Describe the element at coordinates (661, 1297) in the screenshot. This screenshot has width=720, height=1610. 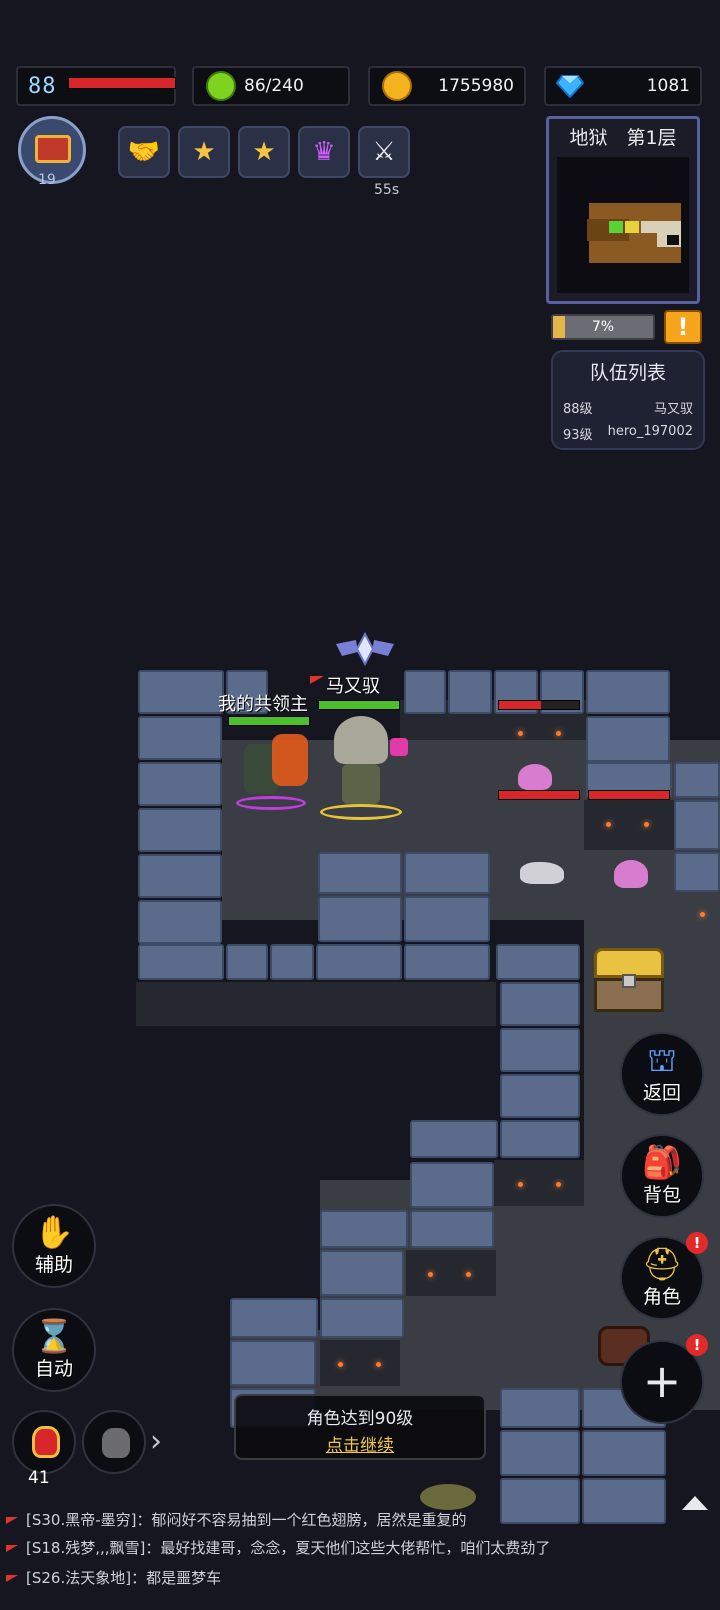
I see `role-label: 角色` at that location.